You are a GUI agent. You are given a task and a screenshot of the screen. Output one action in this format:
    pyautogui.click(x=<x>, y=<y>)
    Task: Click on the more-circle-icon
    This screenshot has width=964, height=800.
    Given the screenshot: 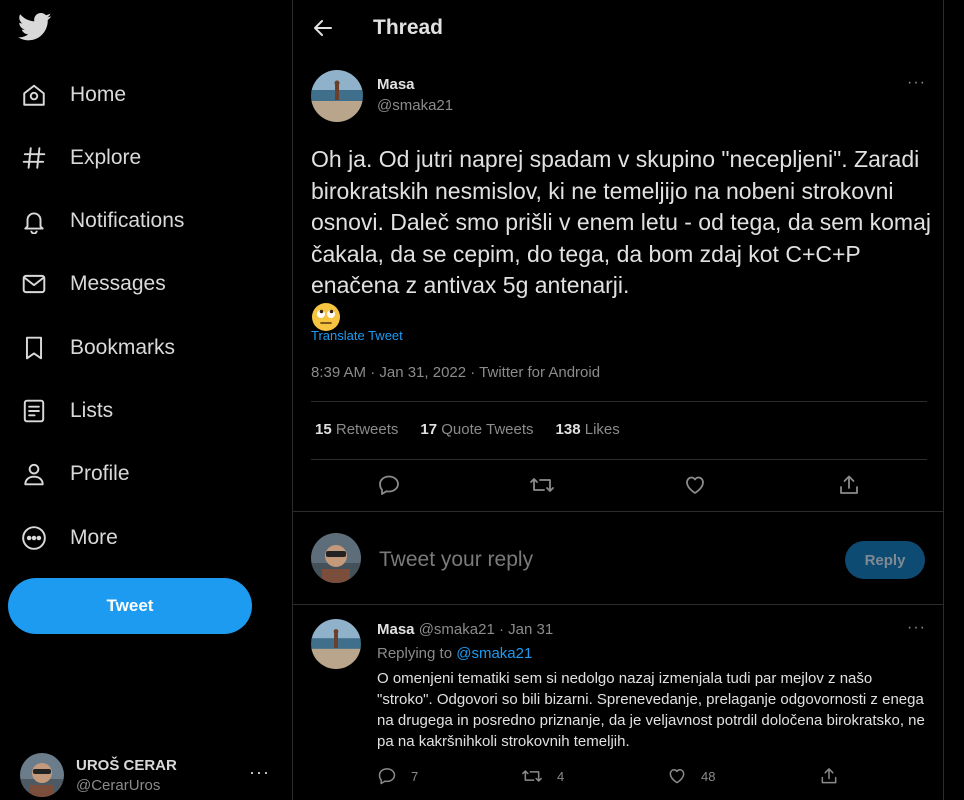 What is the action you would take?
    pyautogui.click(x=34, y=538)
    